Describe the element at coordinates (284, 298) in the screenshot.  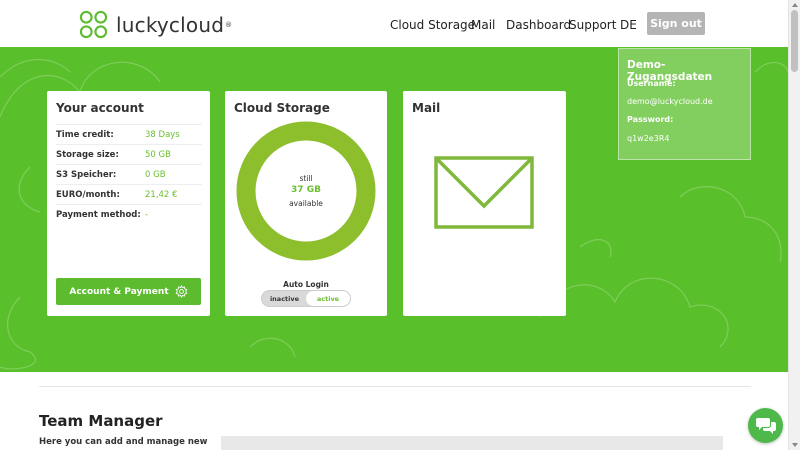
I see `auto-login-inactive-option: inactive` at that location.